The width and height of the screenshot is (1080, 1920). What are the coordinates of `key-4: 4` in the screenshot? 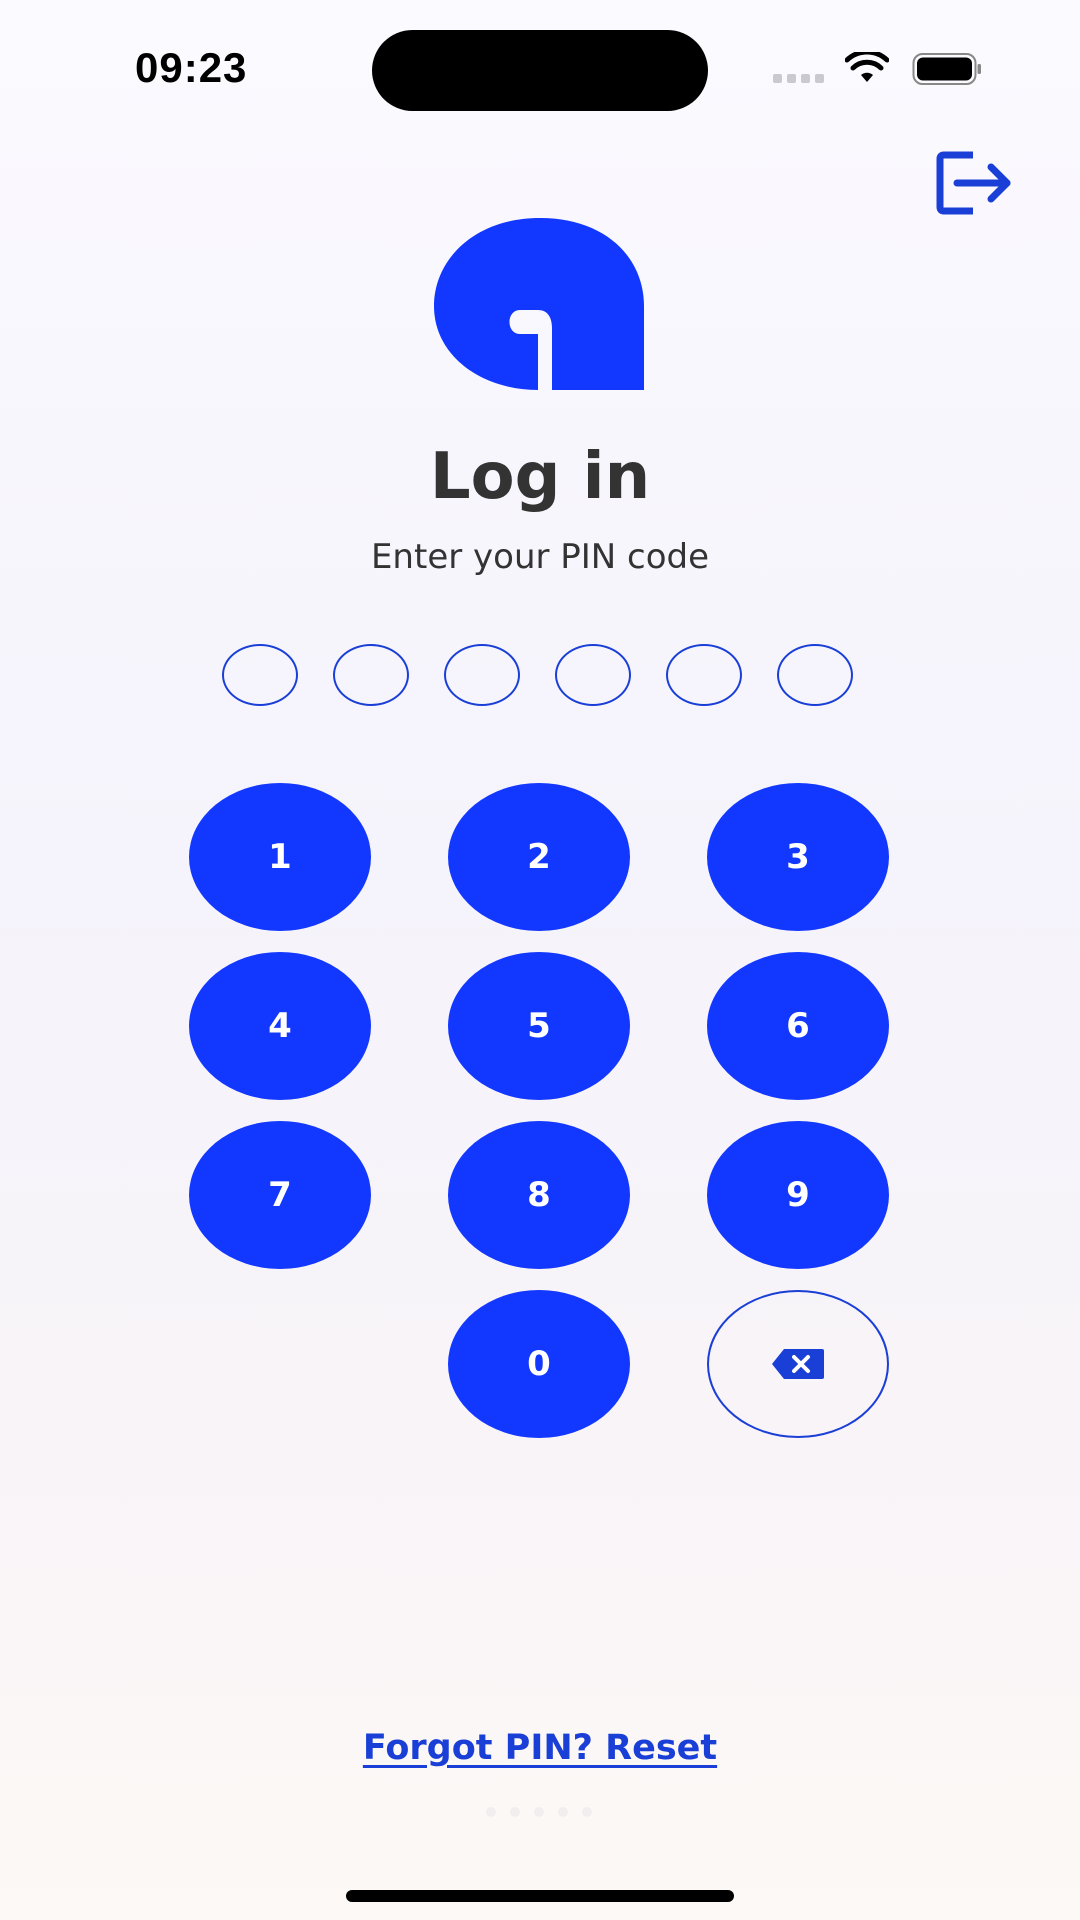 It's located at (280, 1026).